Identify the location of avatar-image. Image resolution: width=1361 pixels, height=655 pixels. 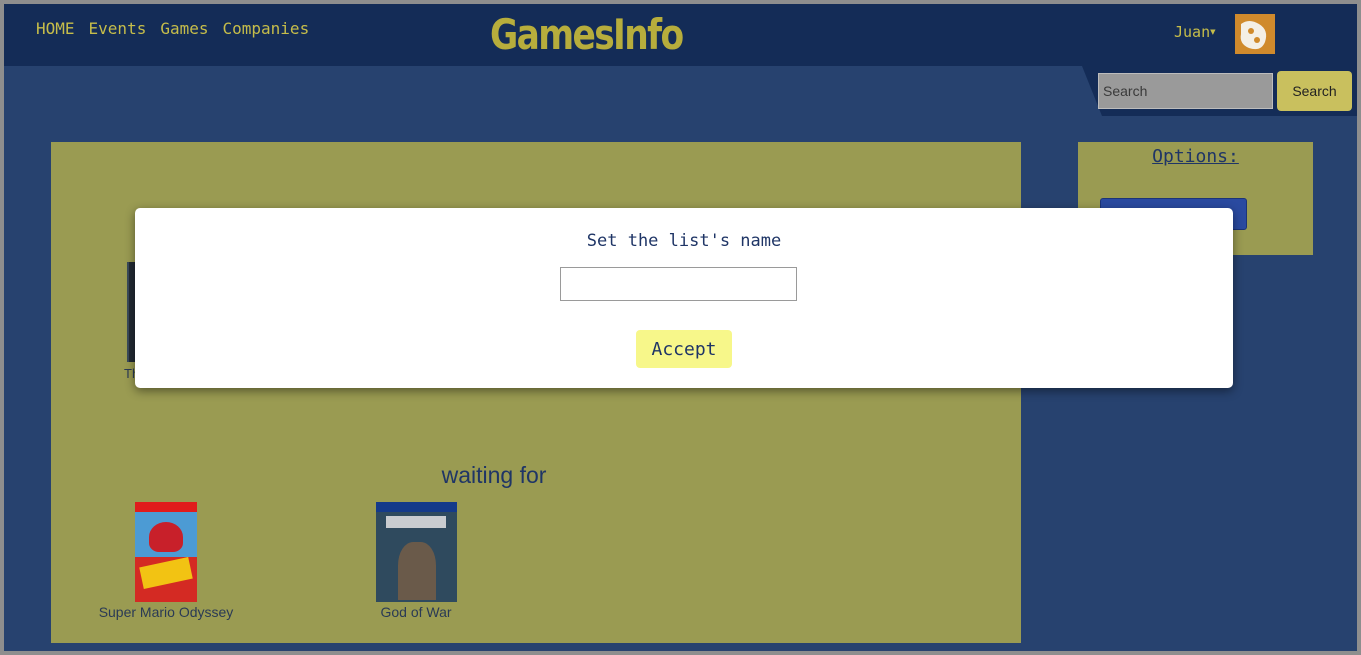
(1255, 34).